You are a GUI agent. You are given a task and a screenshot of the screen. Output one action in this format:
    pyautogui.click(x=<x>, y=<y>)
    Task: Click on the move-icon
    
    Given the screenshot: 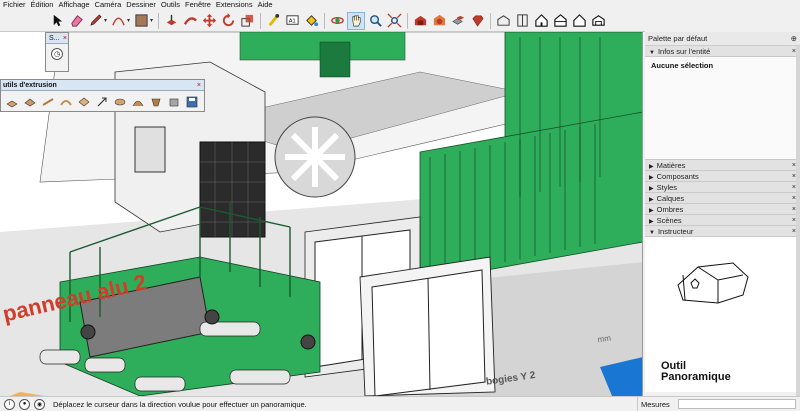 What is the action you would take?
    pyautogui.click(x=209, y=21)
    